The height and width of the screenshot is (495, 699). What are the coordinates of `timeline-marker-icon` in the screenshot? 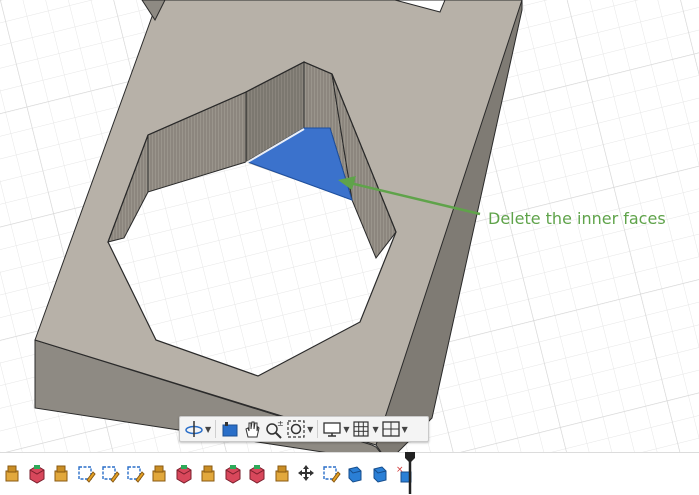 It's located at (410, 473).